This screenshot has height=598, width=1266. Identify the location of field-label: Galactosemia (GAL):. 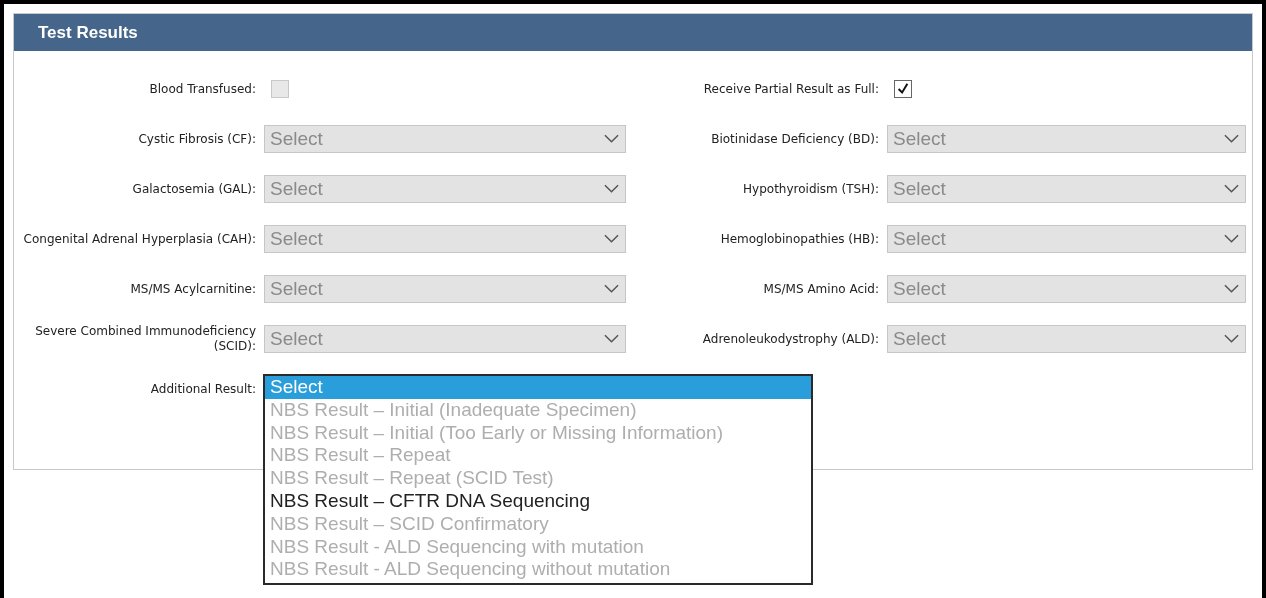
(193, 189).